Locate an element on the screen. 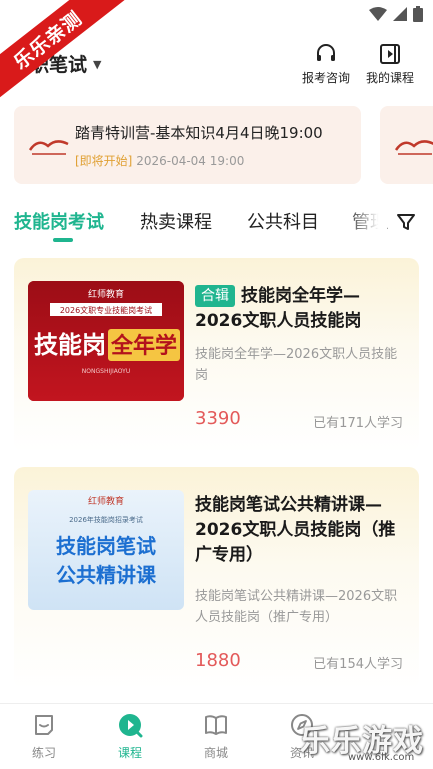 Image resolution: width=433 pixels, height=769 pixels. nav-practice: 练习 is located at coordinates (44, 736).